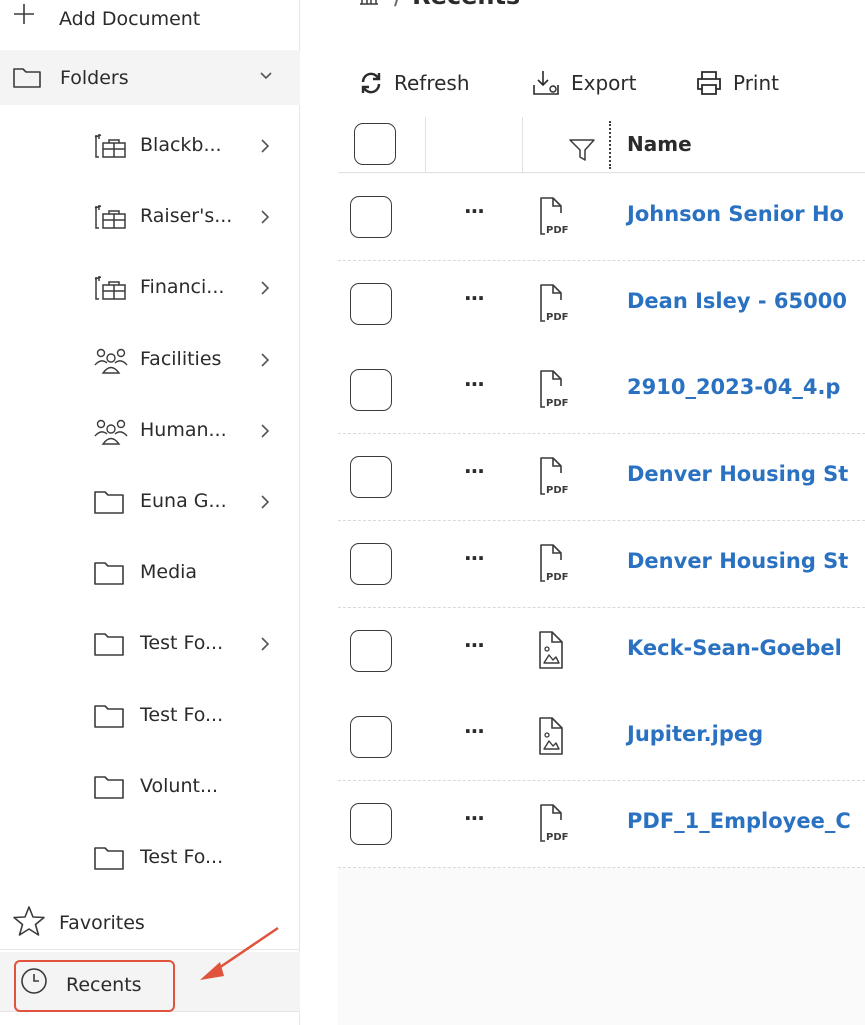 This screenshot has width=865, height=1025. I want to click on table-row: ··· Keck-Sean-Goebel, so click(601, 651).